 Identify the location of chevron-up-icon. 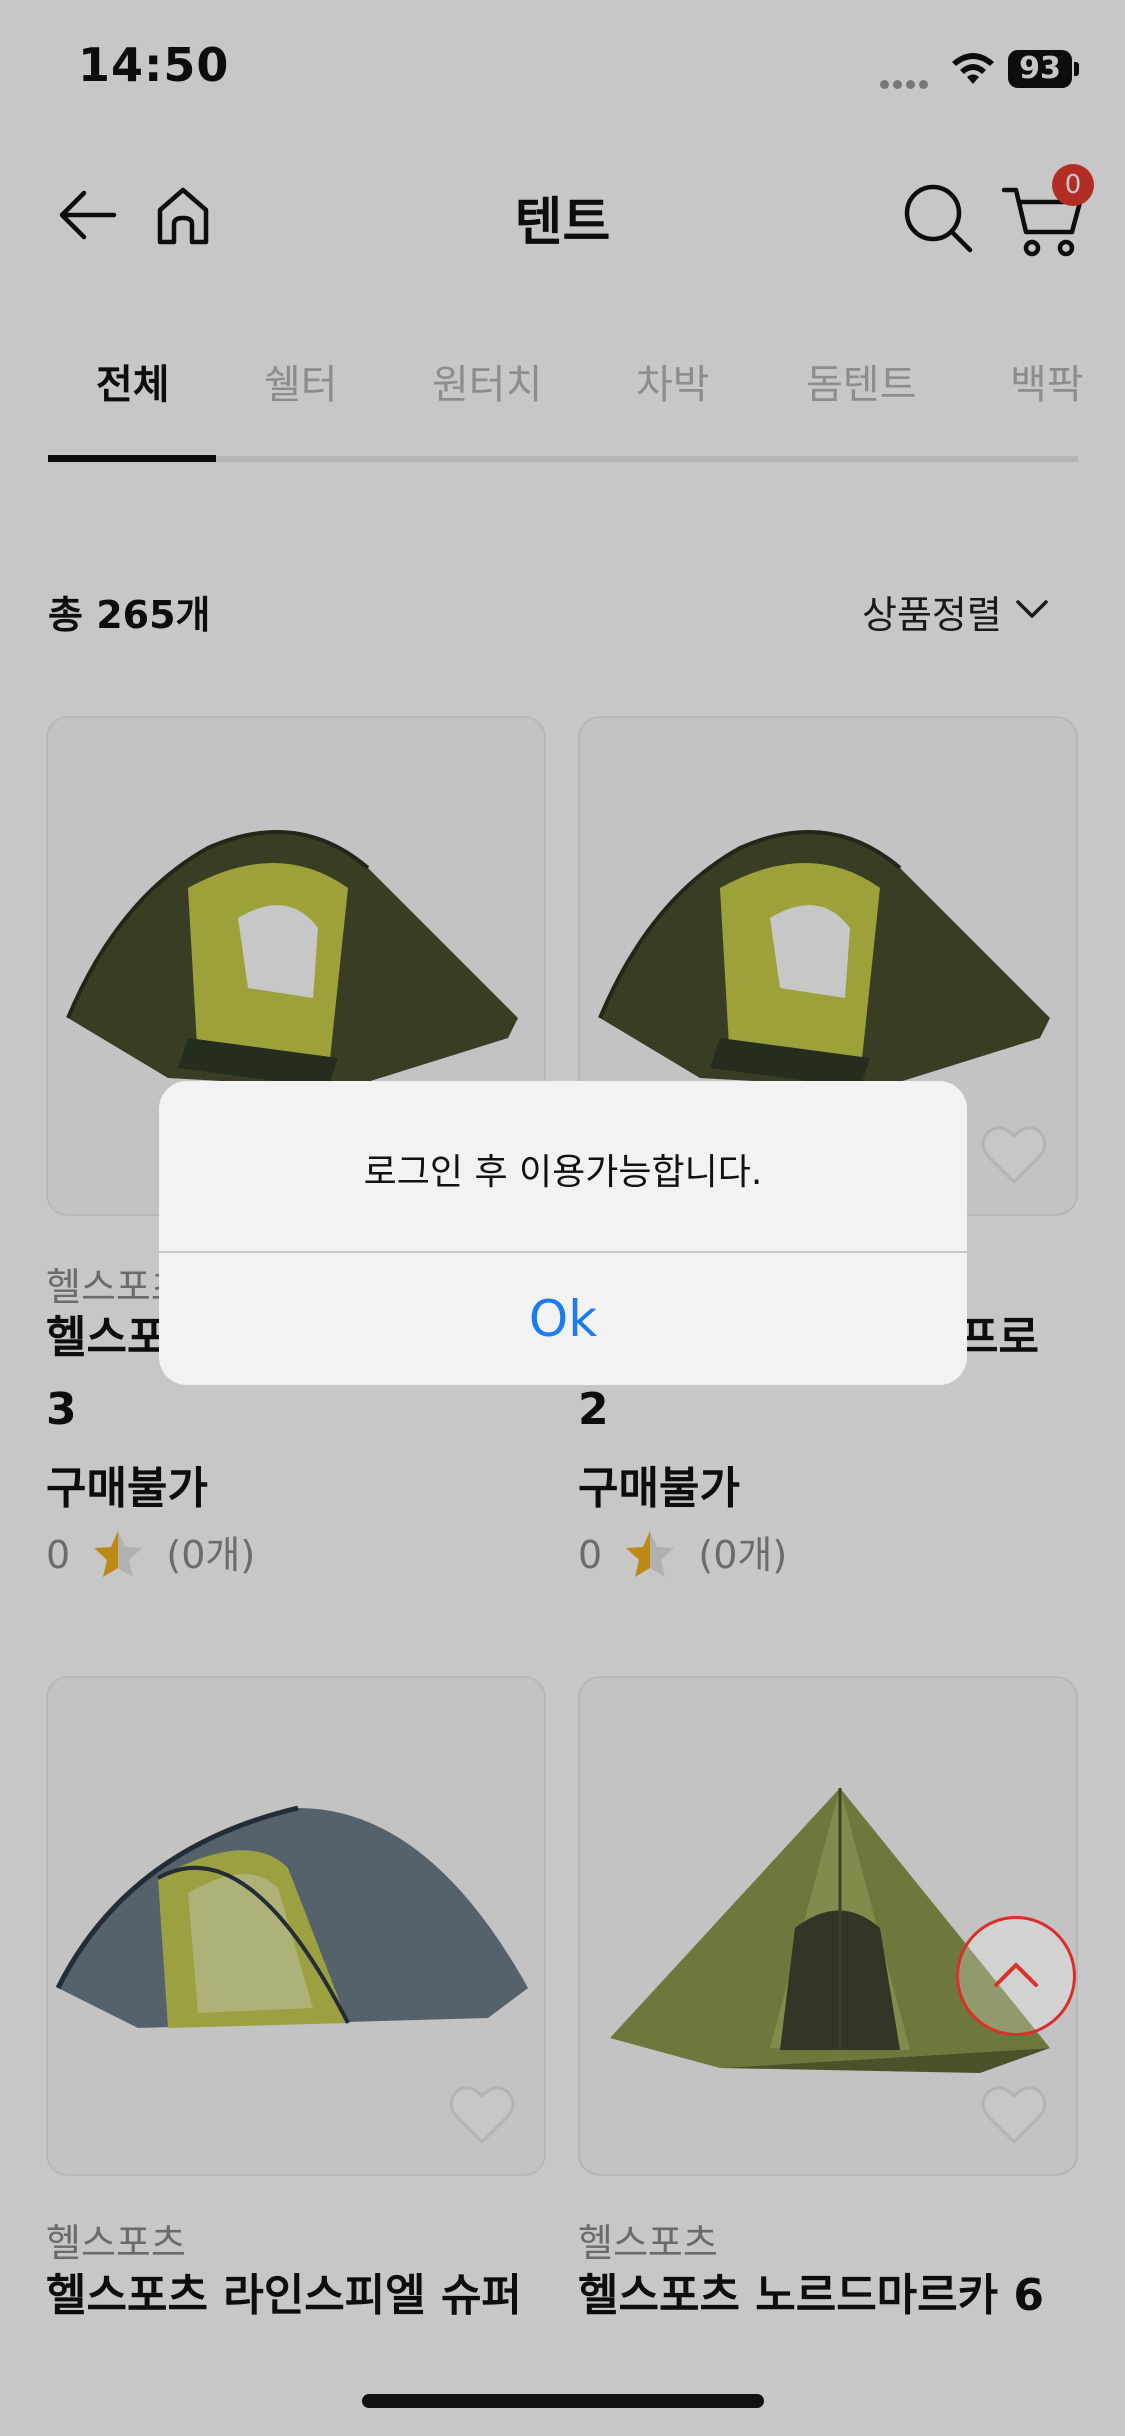
(1016, 1975).